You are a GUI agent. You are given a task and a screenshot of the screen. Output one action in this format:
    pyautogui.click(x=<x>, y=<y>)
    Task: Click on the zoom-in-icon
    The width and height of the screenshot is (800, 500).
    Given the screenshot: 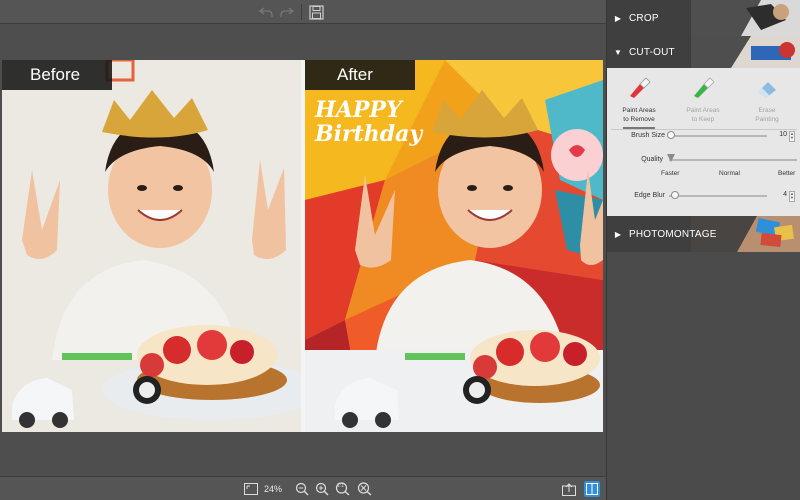 What is the action you would take?
    pyautogui.click(x=322, y=489)
    